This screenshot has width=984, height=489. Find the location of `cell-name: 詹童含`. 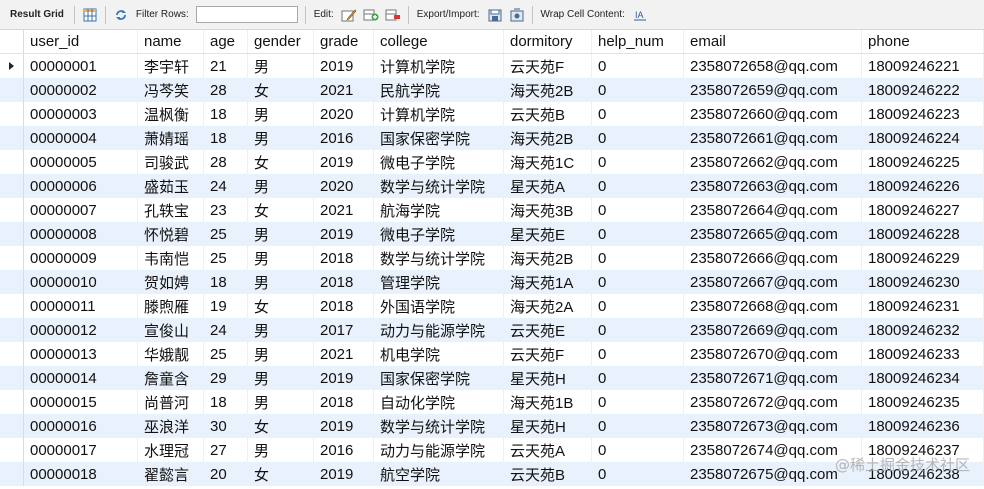

cell-name: 詹童含 is located at coordinates (171, 378).